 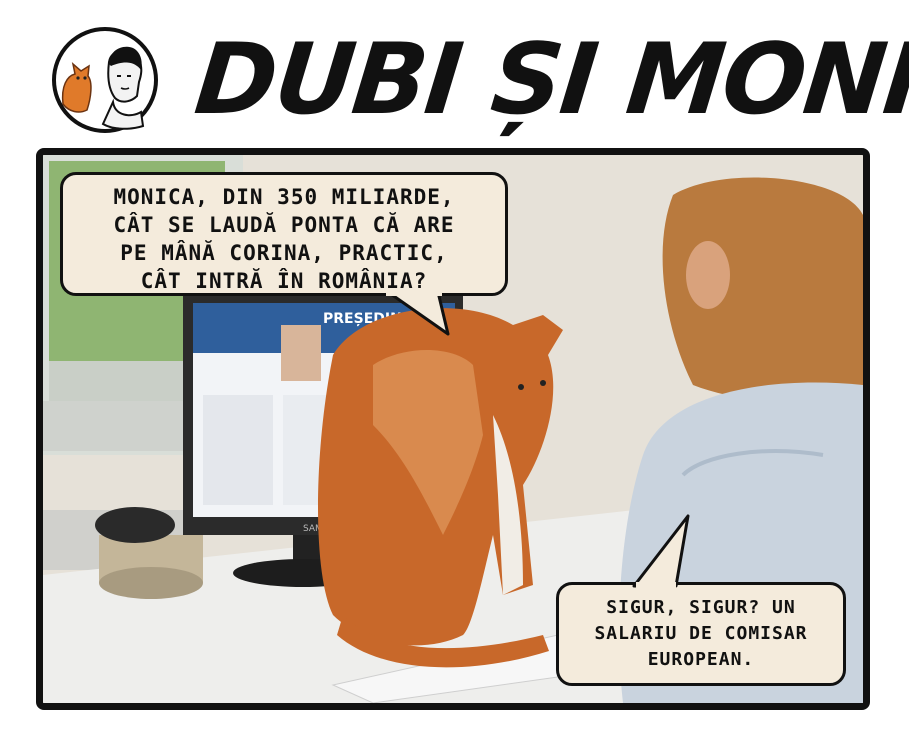 I want to click on bubble-line: PE MÂNĂ CORINA, PRACTIC,, so click(x=284, y=253).